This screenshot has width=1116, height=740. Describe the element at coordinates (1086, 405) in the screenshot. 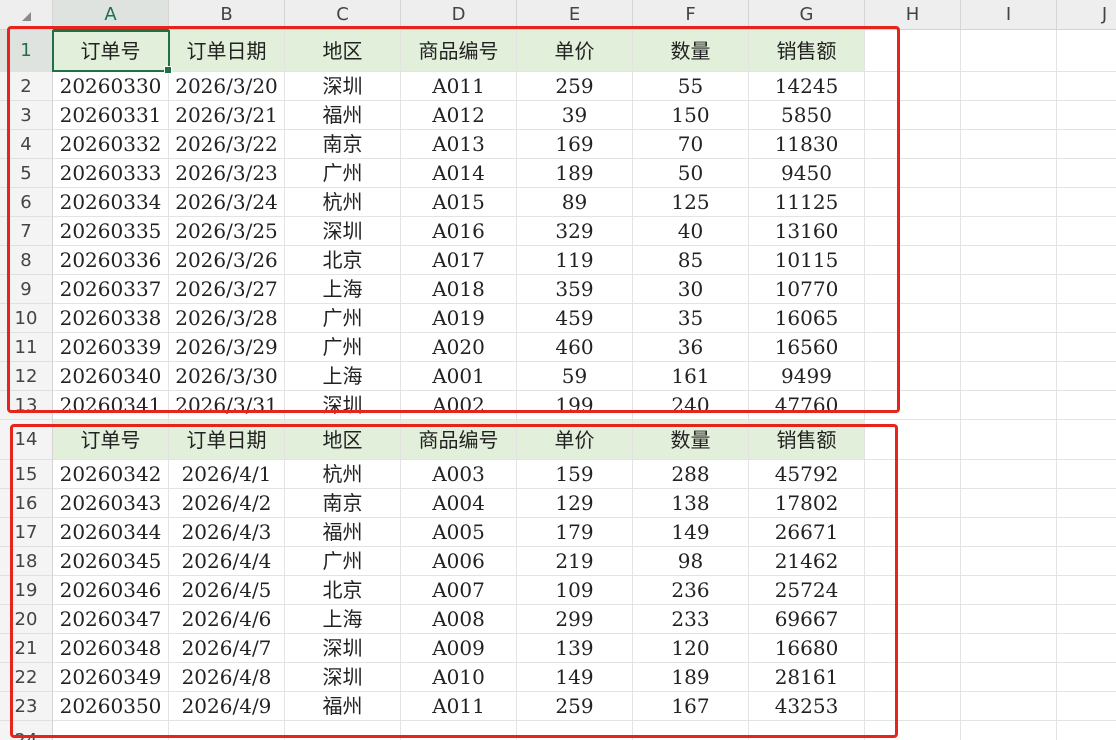

I see `cell-j13` at that location.